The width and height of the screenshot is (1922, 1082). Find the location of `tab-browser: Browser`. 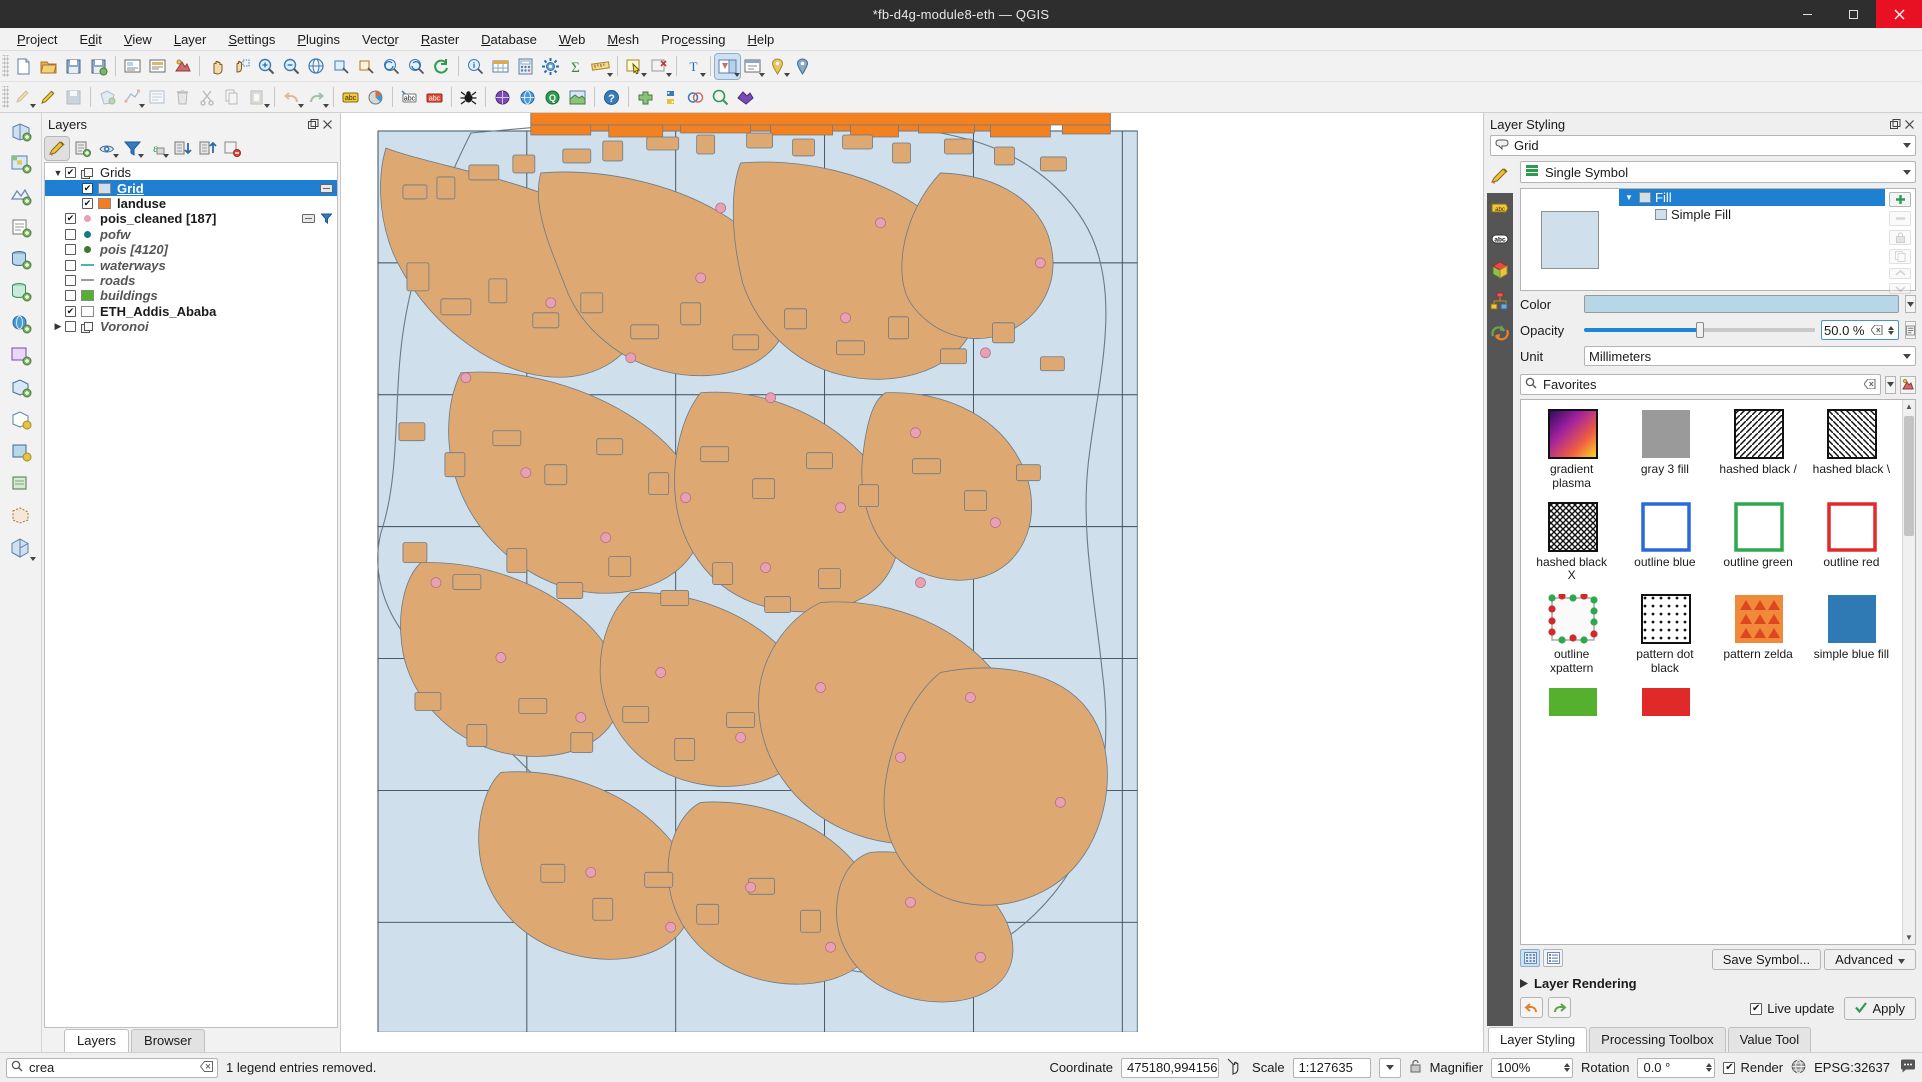

tab-browser: Browser is located at coordinates (168, 1040).